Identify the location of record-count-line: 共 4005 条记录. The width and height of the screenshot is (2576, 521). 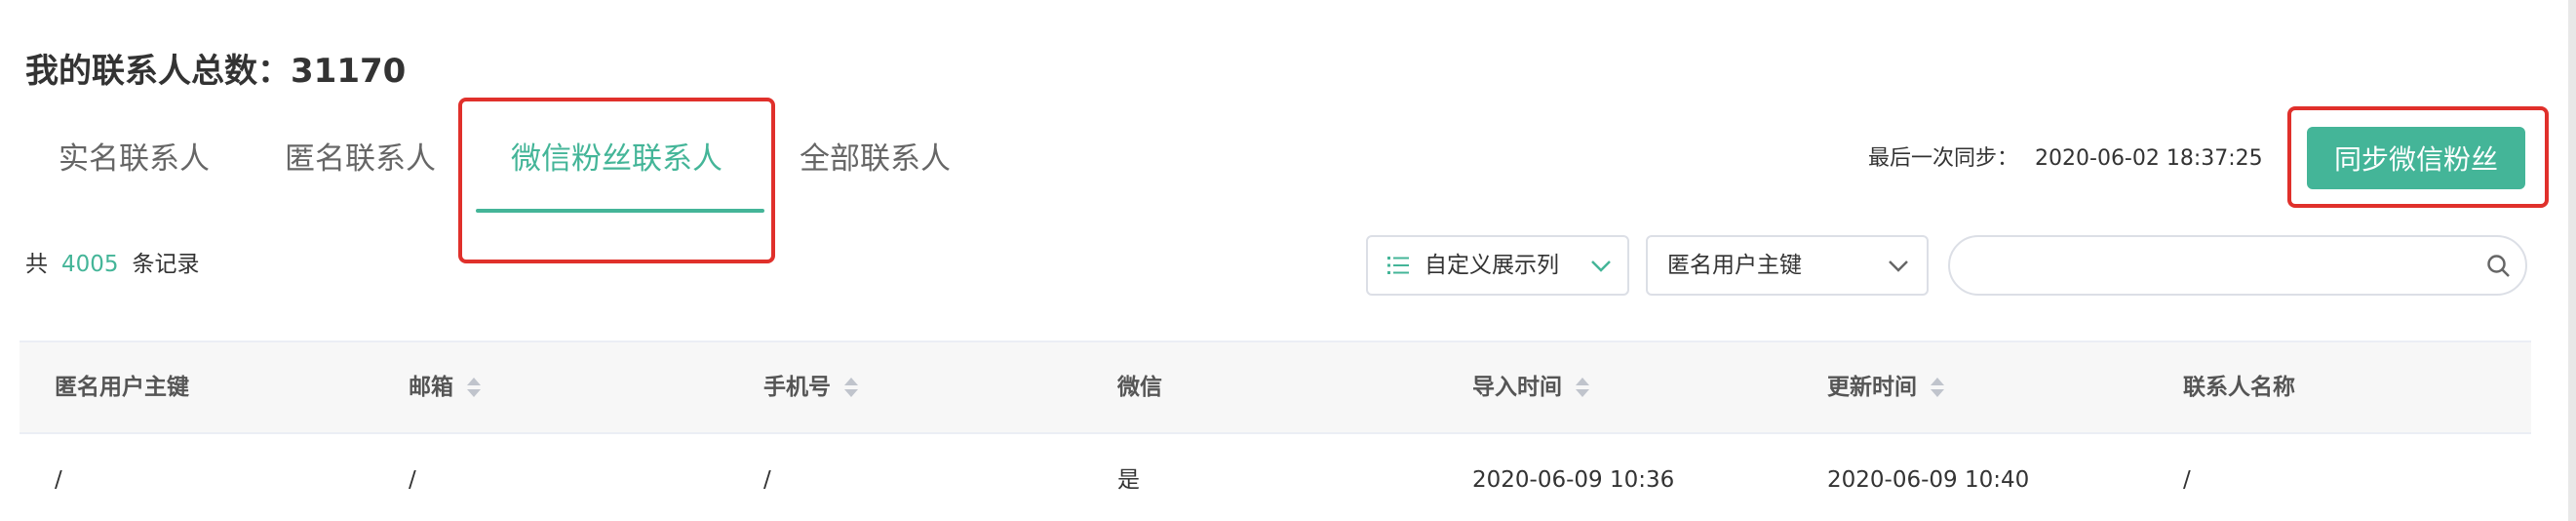
(112, 264).